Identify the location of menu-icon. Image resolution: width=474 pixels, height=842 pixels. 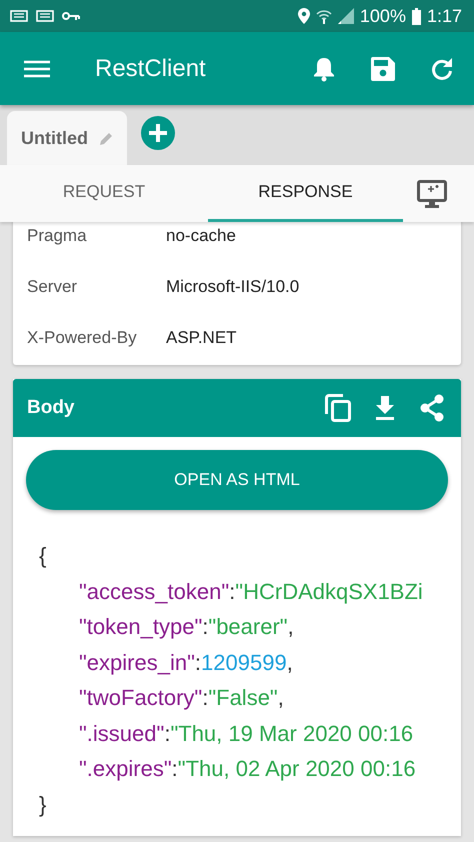
(37, 69).